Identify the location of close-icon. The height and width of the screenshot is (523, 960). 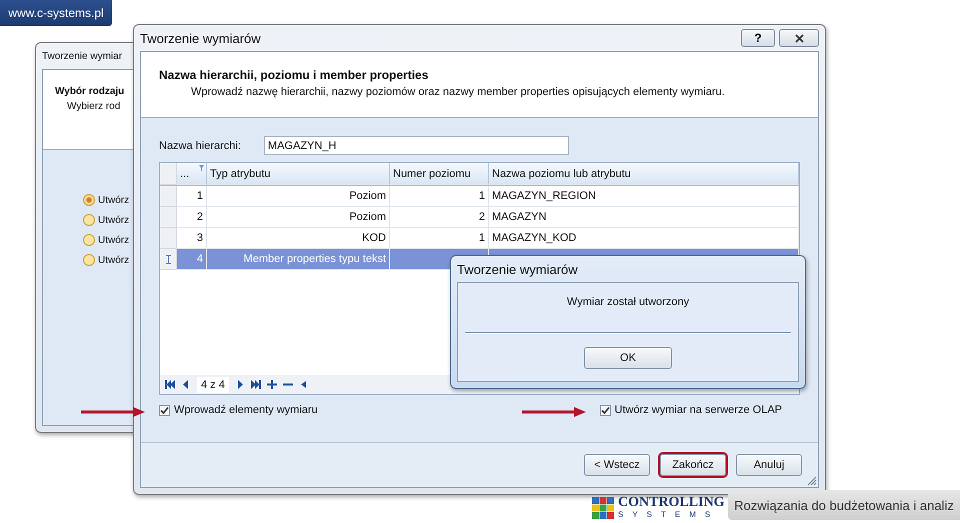
(799, 38).